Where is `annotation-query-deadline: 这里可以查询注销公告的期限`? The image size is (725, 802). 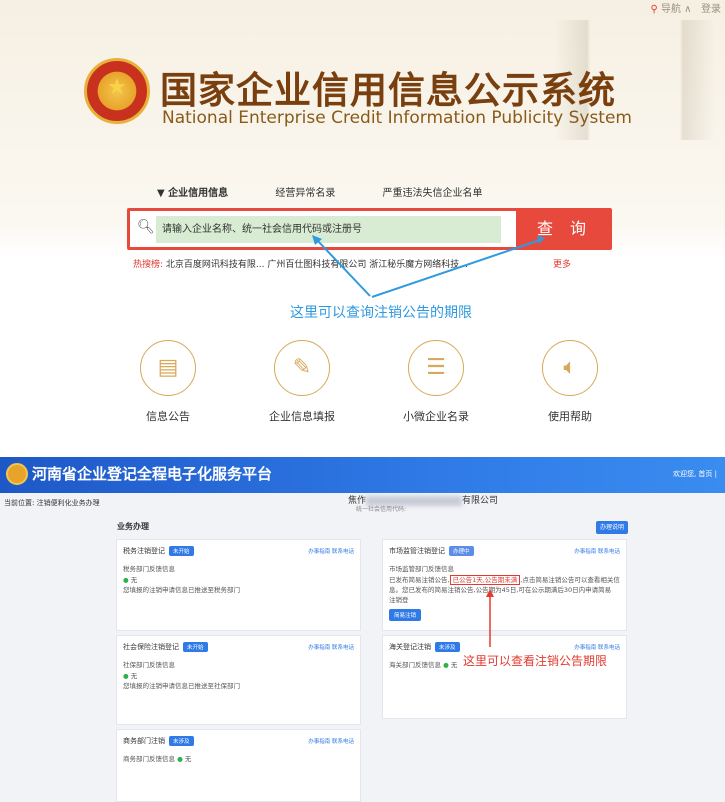
annotation-query-deadline: 这里可以查询注销公告的期限 is located at coordinates (381, 313).